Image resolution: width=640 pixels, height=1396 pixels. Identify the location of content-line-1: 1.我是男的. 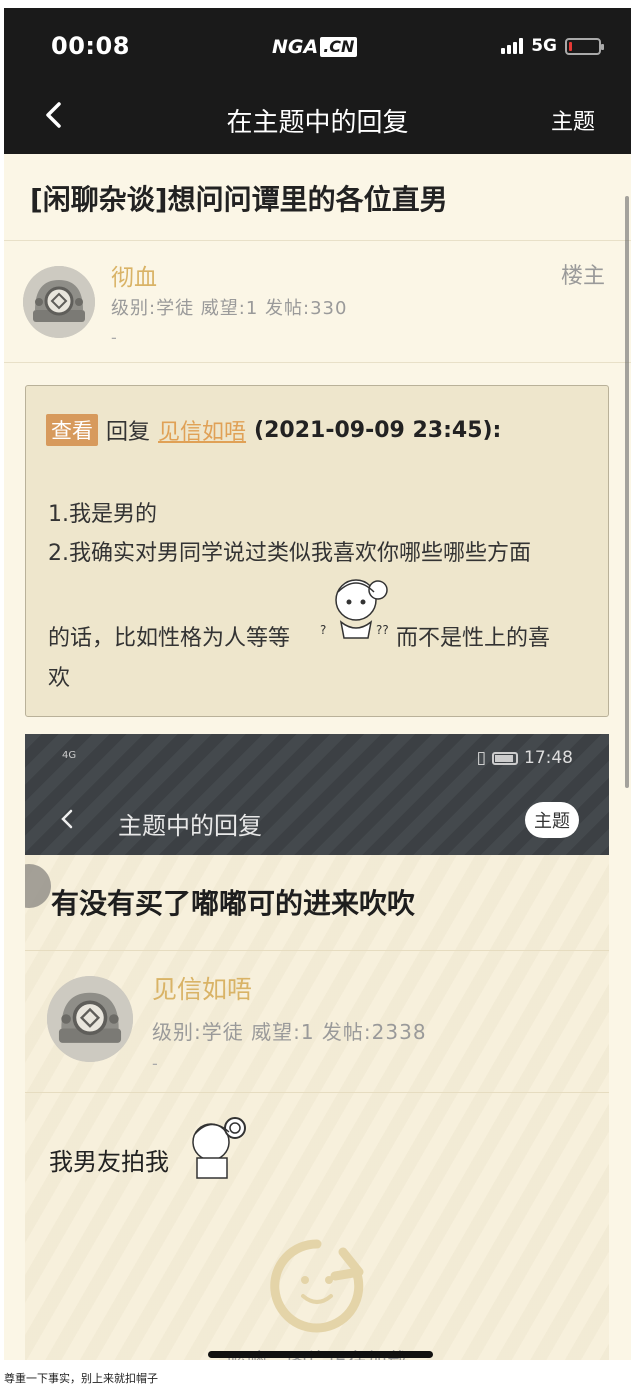
(102, 514).